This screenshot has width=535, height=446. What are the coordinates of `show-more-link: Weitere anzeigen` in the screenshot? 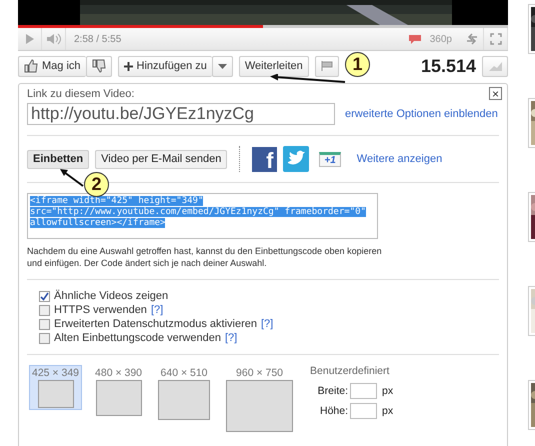 It's located at (399, 159).